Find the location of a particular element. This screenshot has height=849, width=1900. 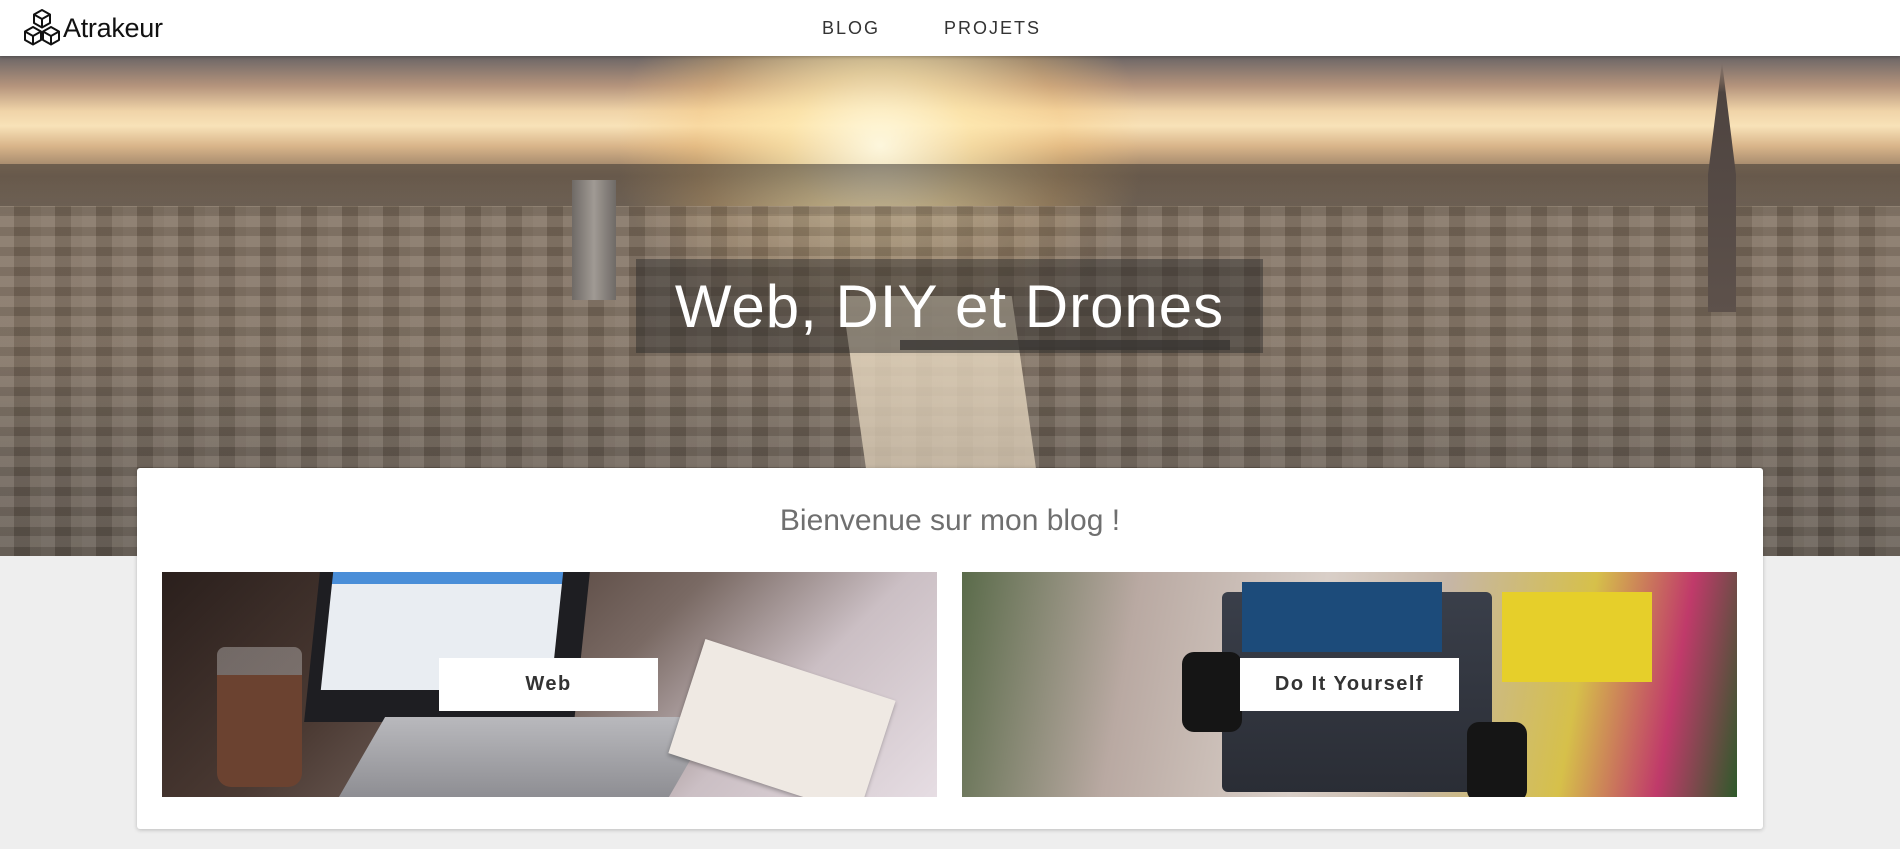

web-button: Web is located at coordinates (548, 684).